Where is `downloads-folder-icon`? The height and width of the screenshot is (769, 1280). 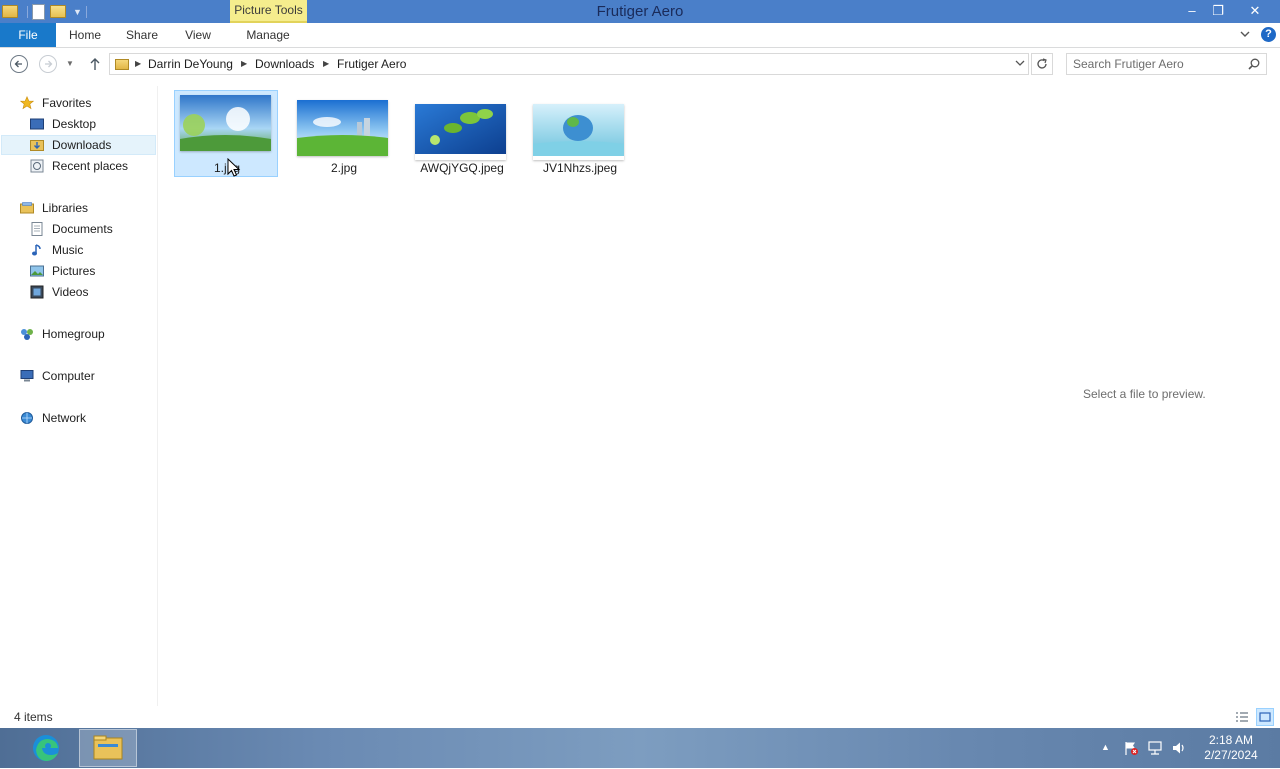
downloads-folder-icon is located at coordinates (37, 145).